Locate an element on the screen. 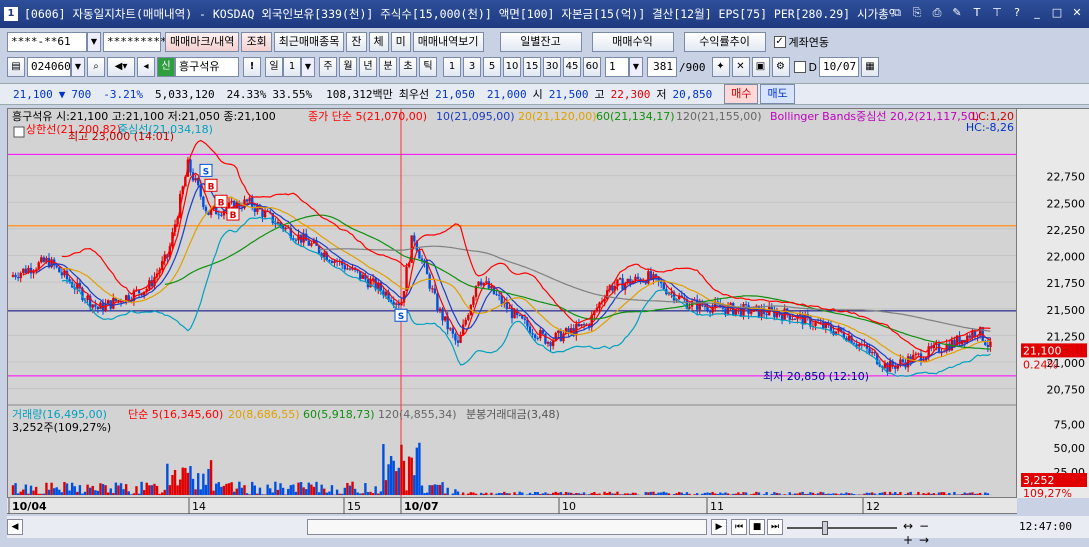  period-year-button: 년 is located at coordinates (368, 67).